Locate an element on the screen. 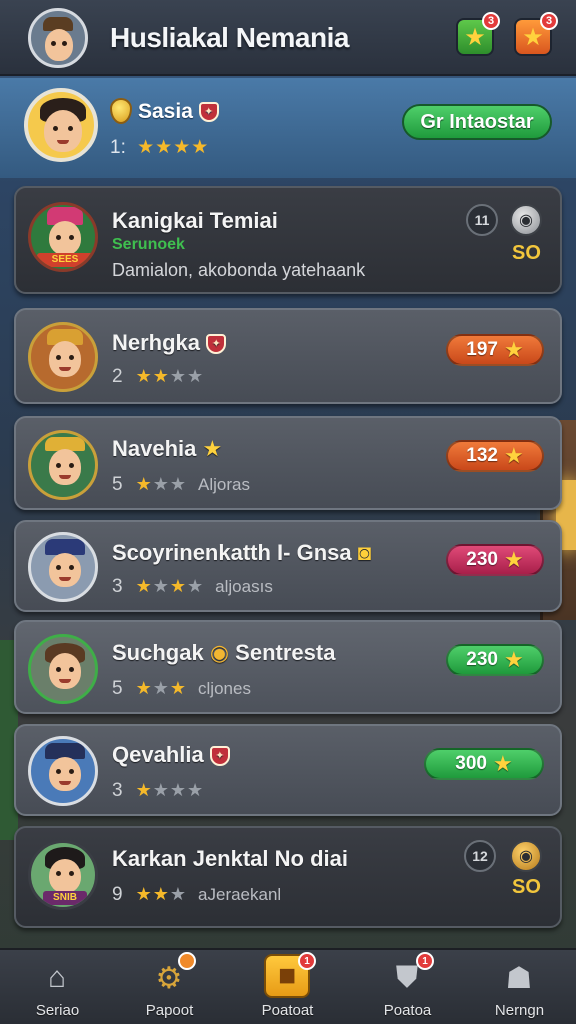 The height and width of the screenshot is (1024, 576). rank-icon: 12 is located at coordinates (480, 856).